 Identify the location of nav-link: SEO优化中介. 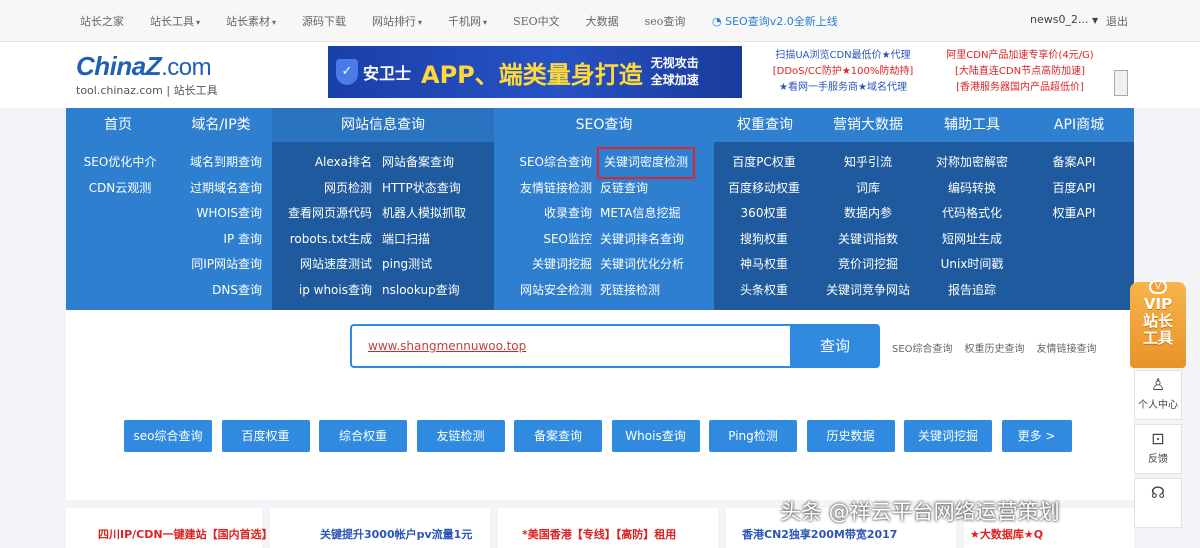
(120, 163).